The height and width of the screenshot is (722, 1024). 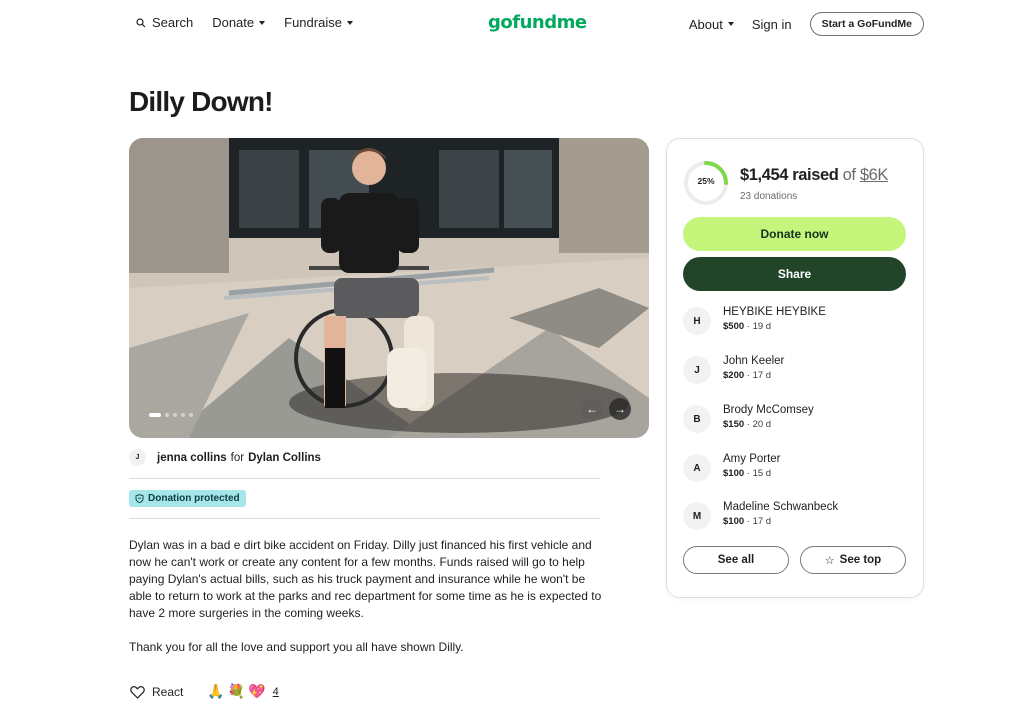 What do you see at coordinates (794, 274) in the screenshot?
I see `share-button: Share` at bounding box center [794, 274].